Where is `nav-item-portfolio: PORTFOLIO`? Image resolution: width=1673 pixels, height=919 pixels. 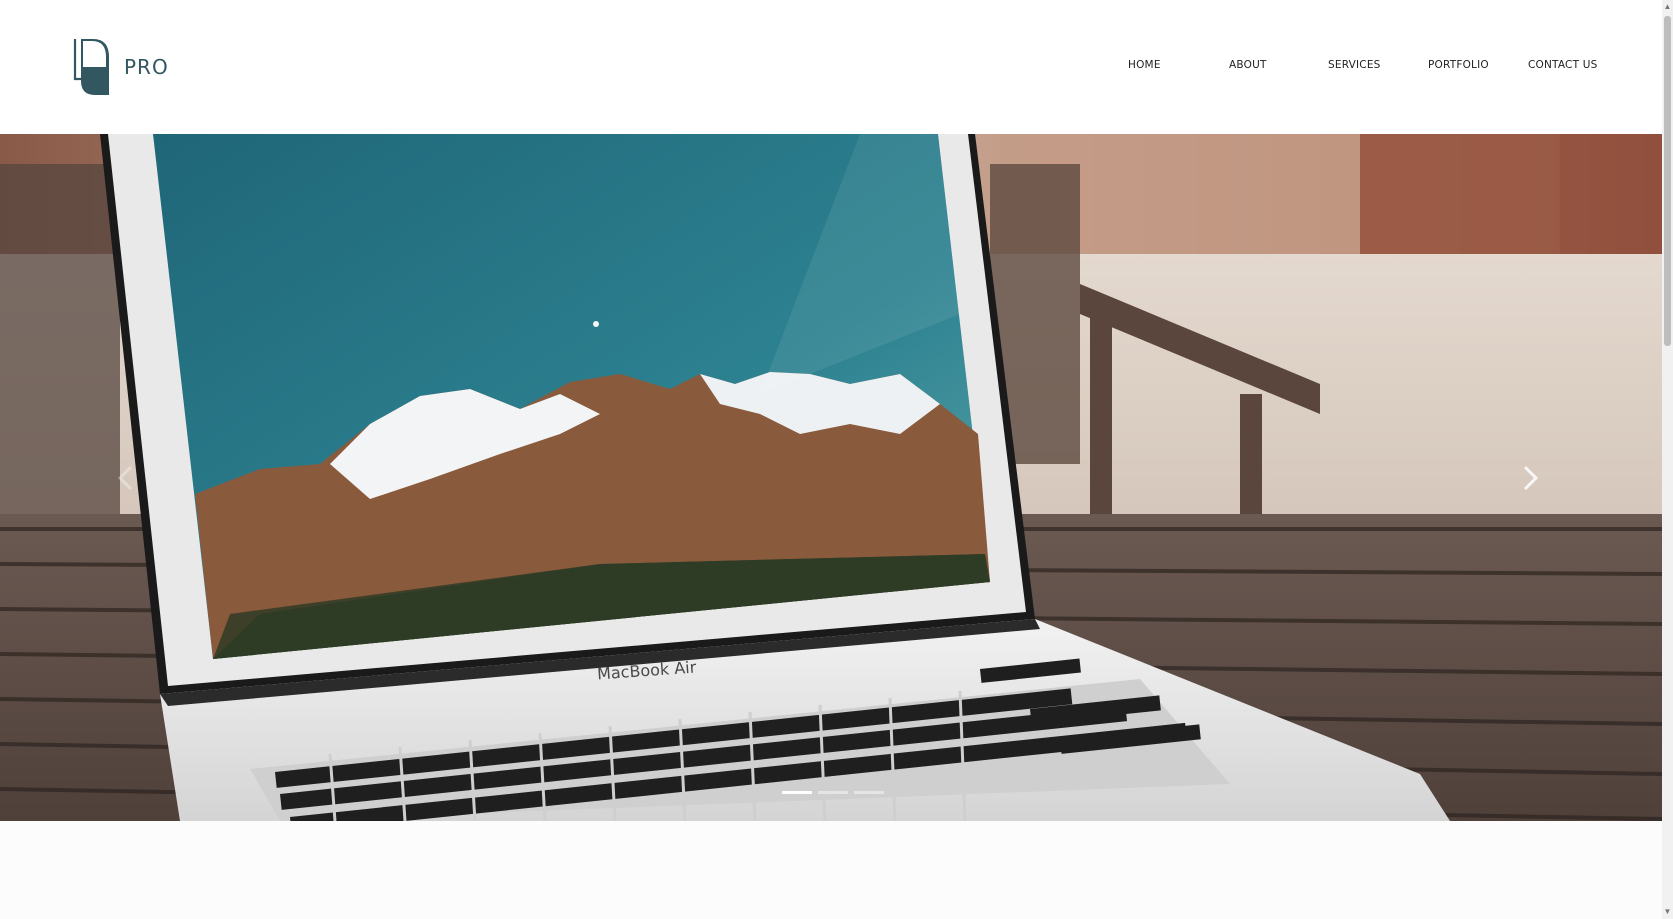 nav-item-portfolio: PORTFOLIO is located at coordinates (1458, 65).